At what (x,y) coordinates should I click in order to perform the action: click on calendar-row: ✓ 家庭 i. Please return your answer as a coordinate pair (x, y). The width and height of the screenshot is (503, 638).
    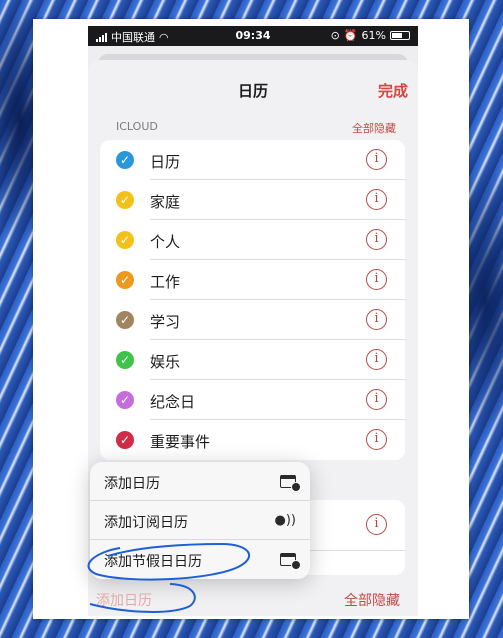
    Looking at the image, I should click on (252, 200).